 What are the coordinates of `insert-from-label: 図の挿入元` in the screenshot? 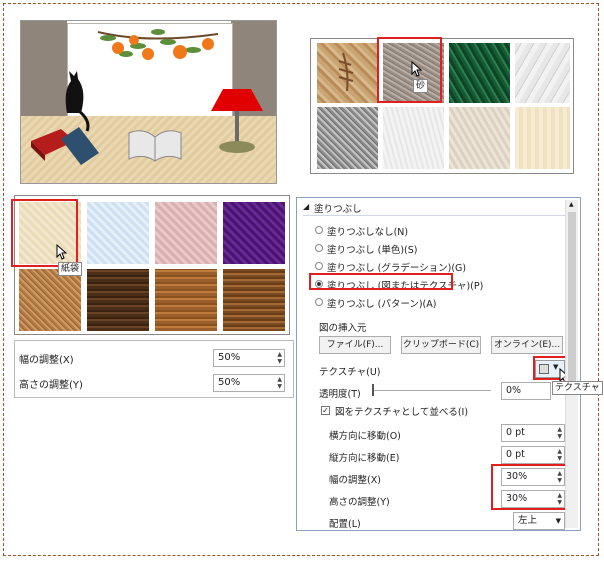 It's located at (343, 328).